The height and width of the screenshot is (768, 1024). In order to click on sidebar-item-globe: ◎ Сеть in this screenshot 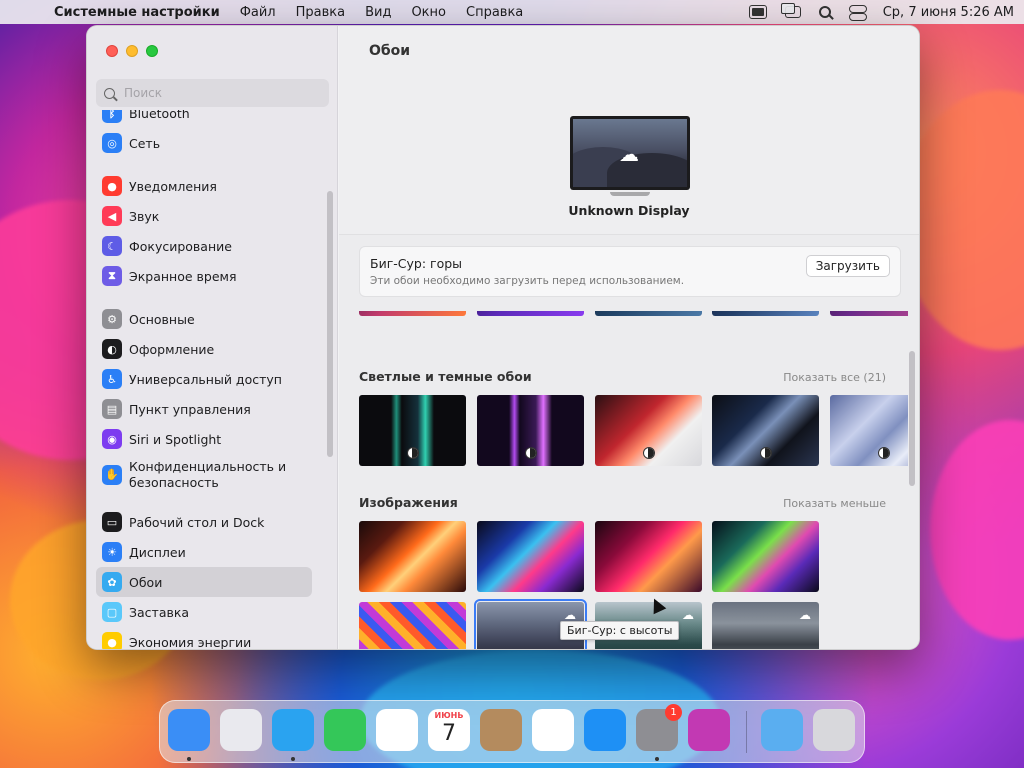, I will do `click(204, 143)`.